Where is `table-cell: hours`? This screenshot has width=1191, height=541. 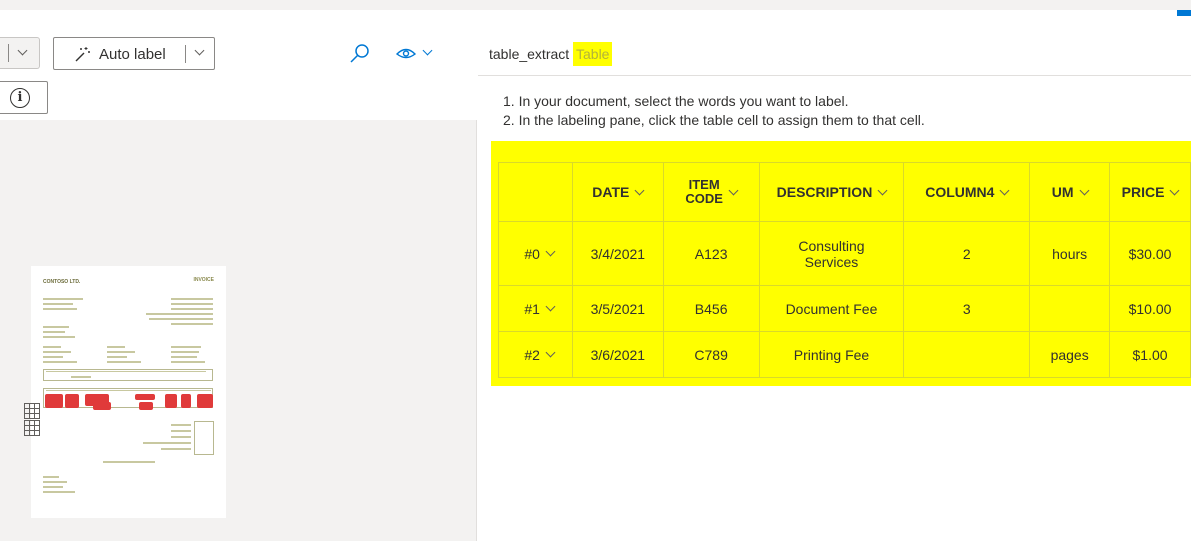
table-cell: hours is located at coordinates (1070, 253).